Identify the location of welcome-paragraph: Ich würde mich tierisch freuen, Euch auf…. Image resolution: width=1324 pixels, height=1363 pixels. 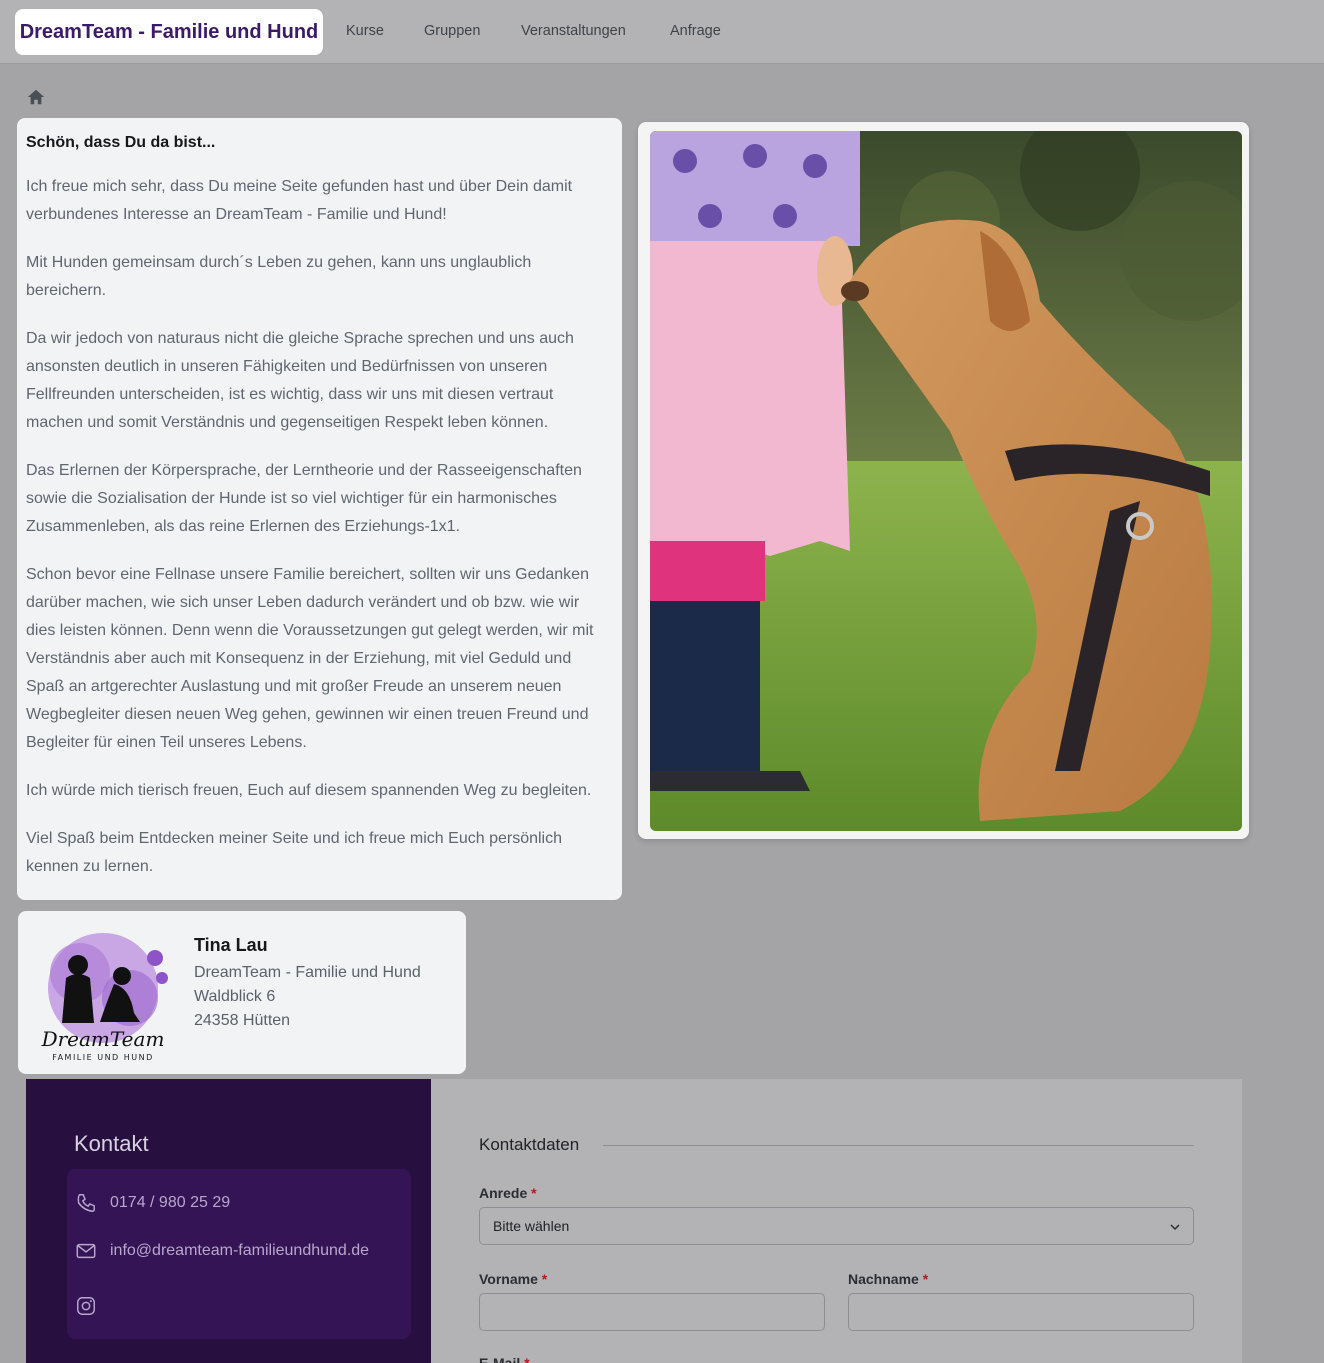
(309, 790).